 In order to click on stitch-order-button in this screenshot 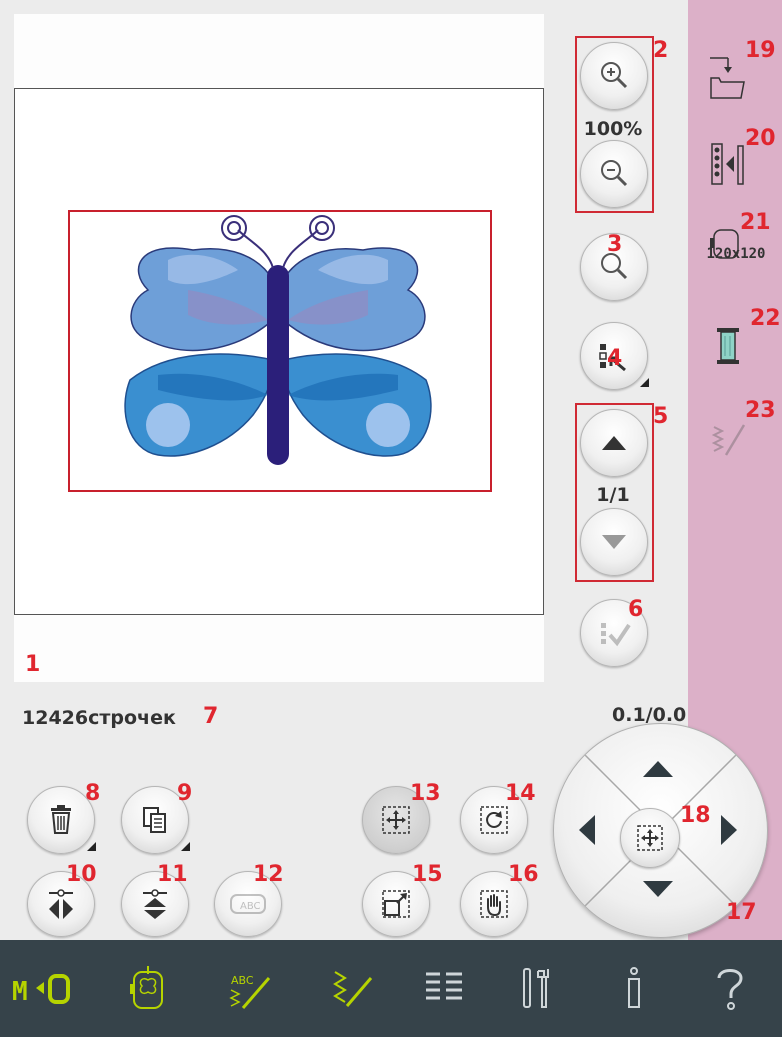, I will do `click(726, 164)`.